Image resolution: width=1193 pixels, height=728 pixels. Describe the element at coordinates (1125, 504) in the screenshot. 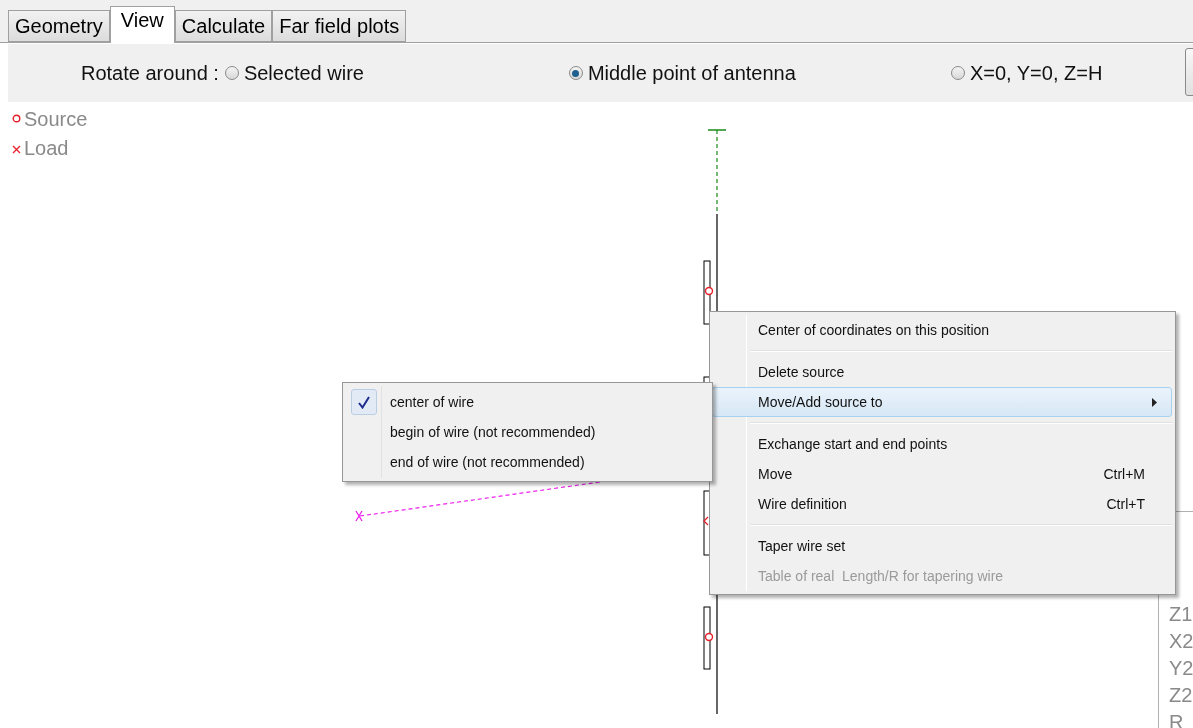

I see `shortcut-label: Ctrl+T` at that location.